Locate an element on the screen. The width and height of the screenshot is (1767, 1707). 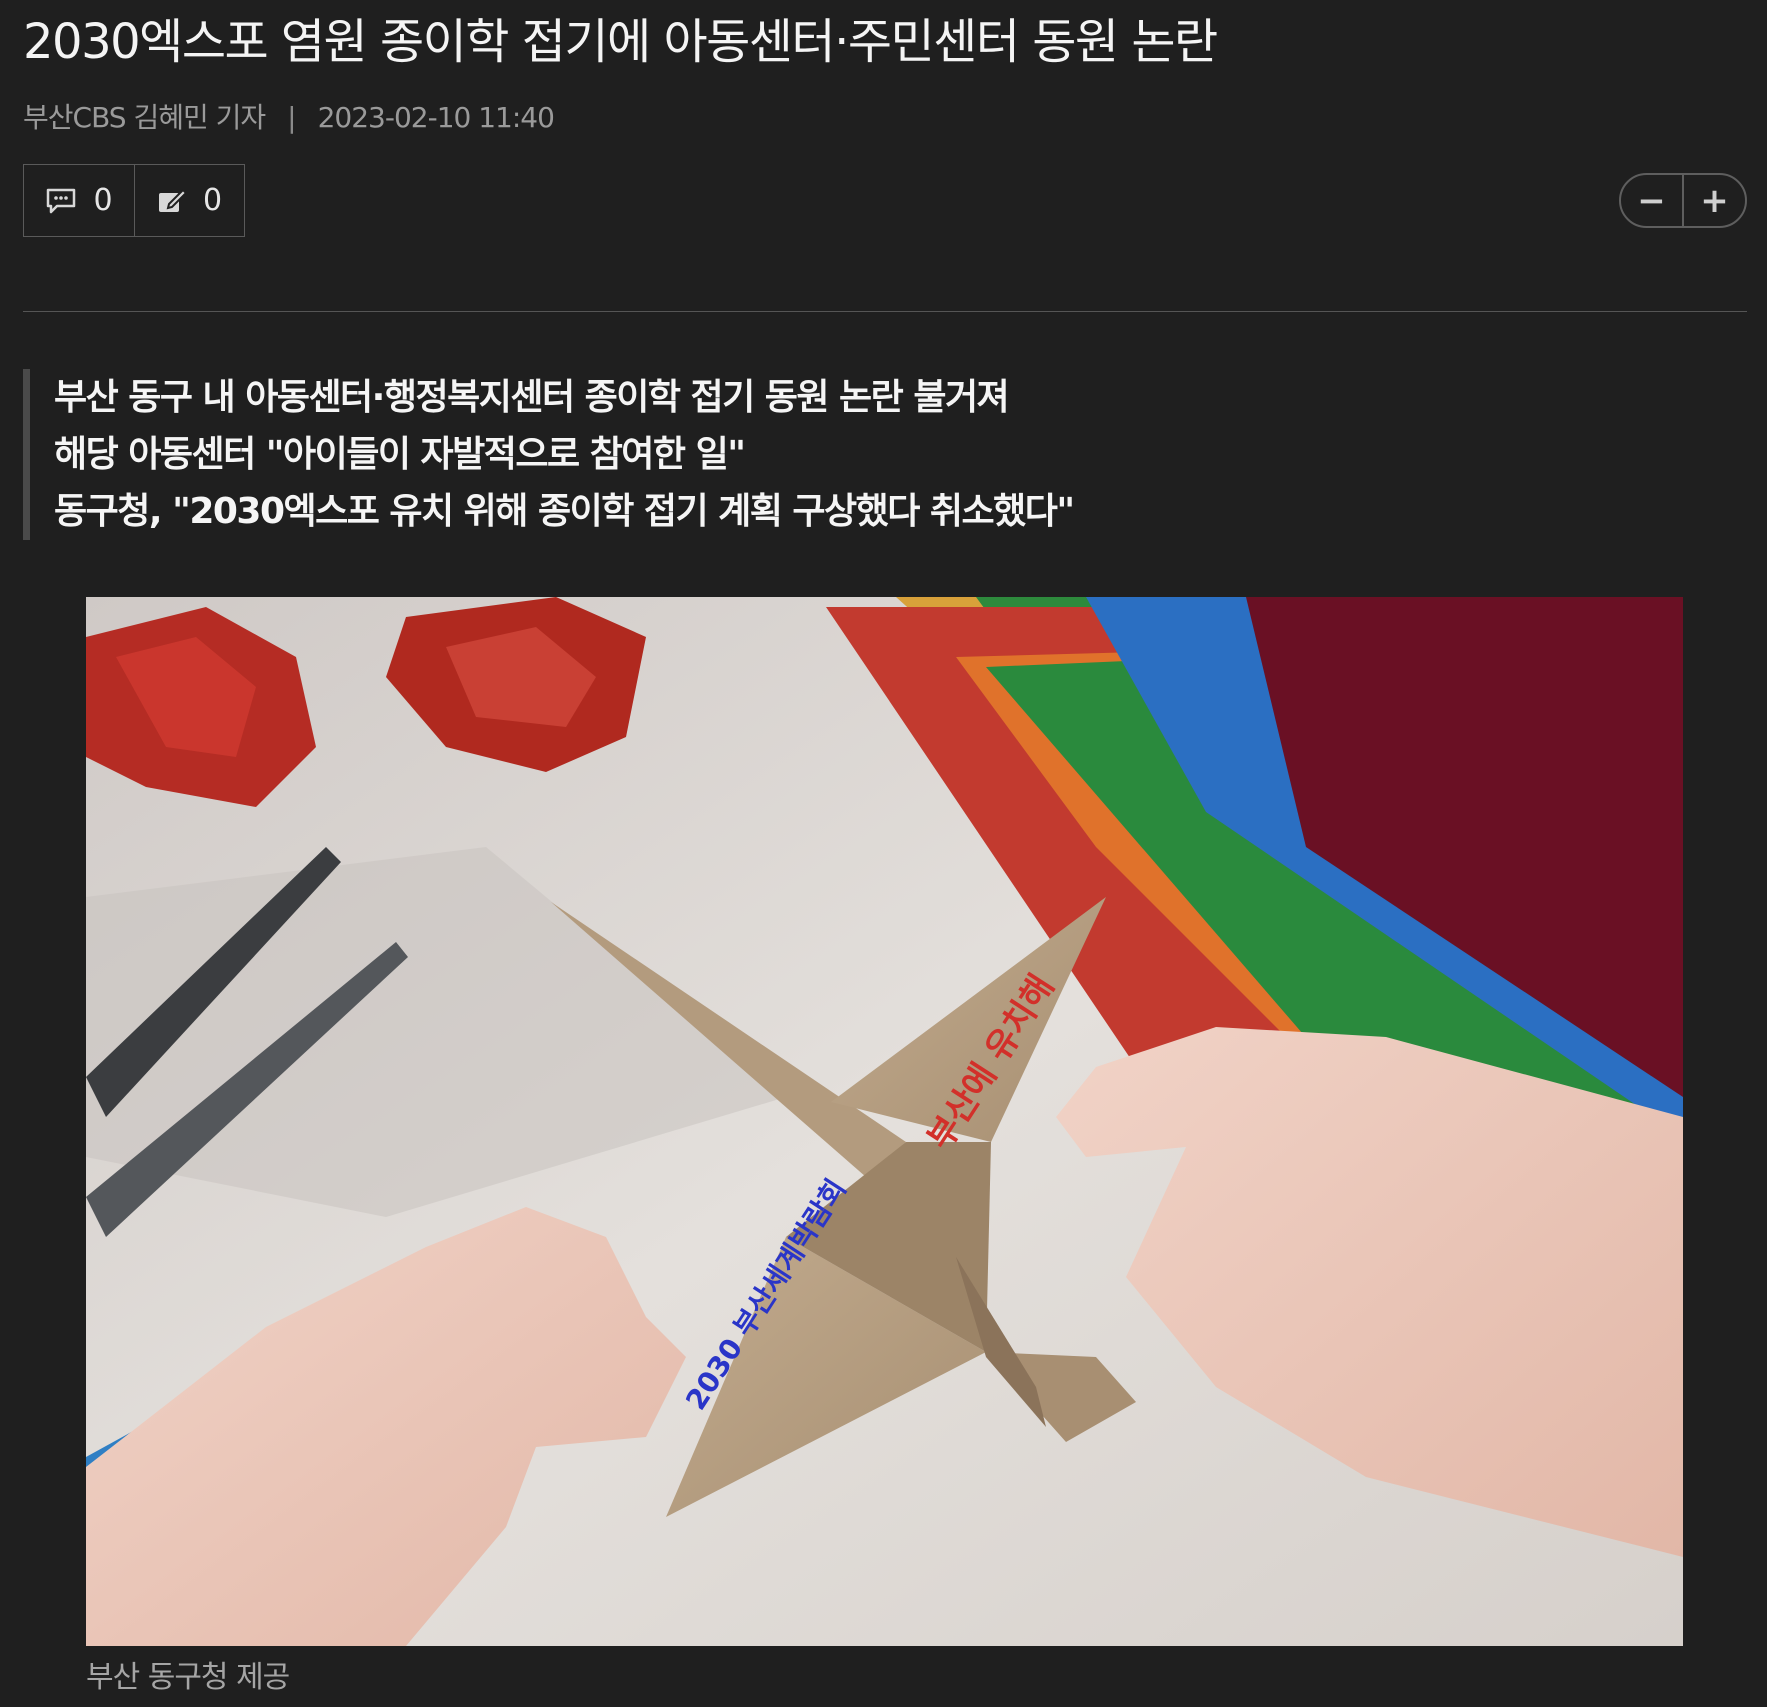
share-count-button: 0 is located at coordinates (189, 200).